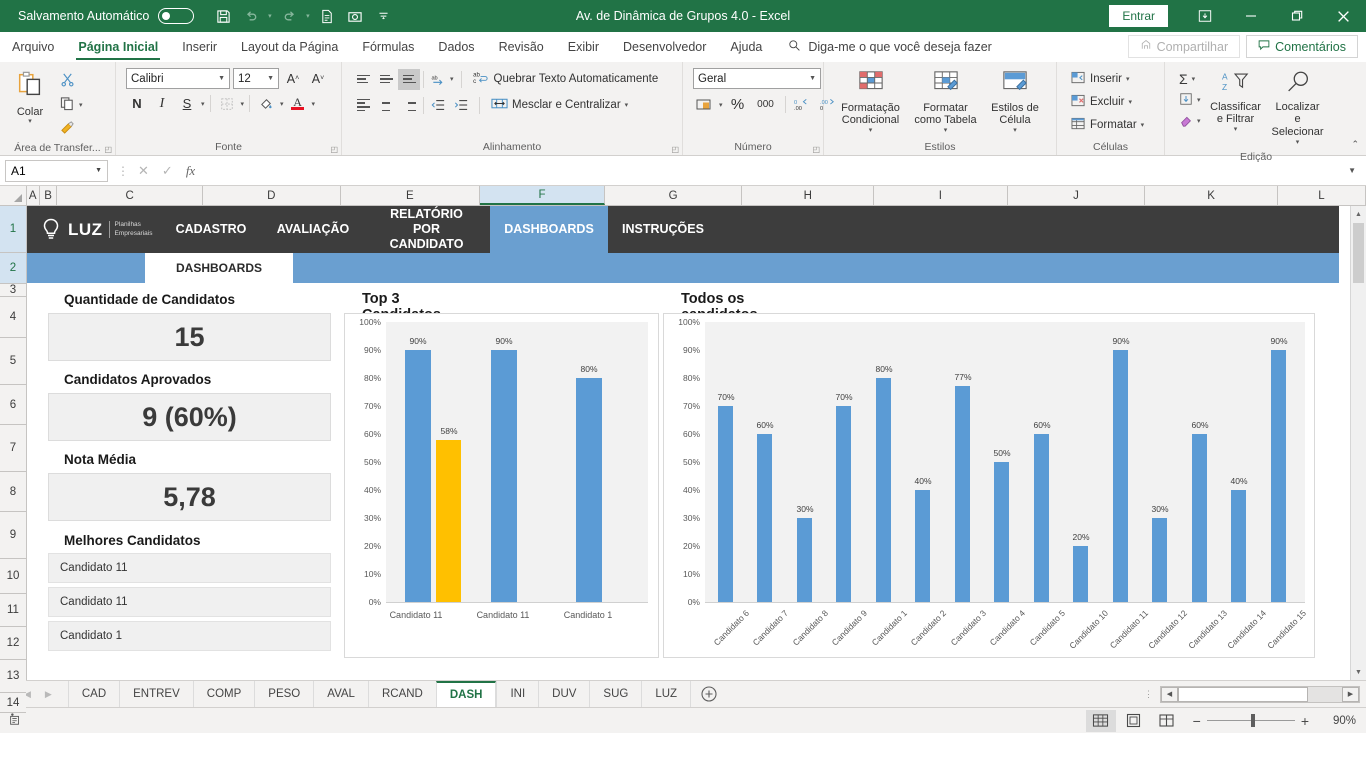 The height and width of the screenshot is (768, 1366). What do you see at coordinates (13, 535) in the screenshot?
I see `row-header-9: 9` at bounding box center [13, 535].